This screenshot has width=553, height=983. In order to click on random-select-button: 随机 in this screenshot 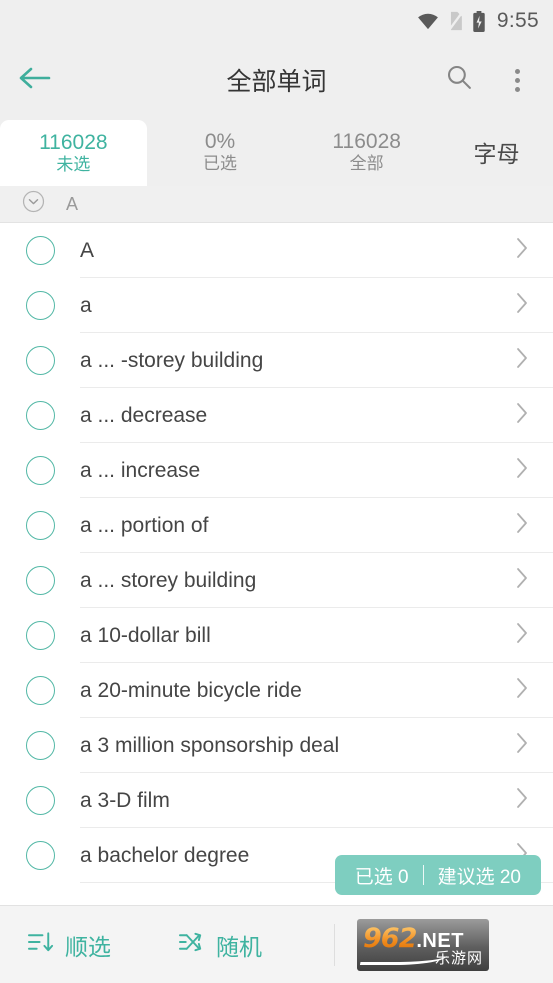, I will do `click(220, 945)`.